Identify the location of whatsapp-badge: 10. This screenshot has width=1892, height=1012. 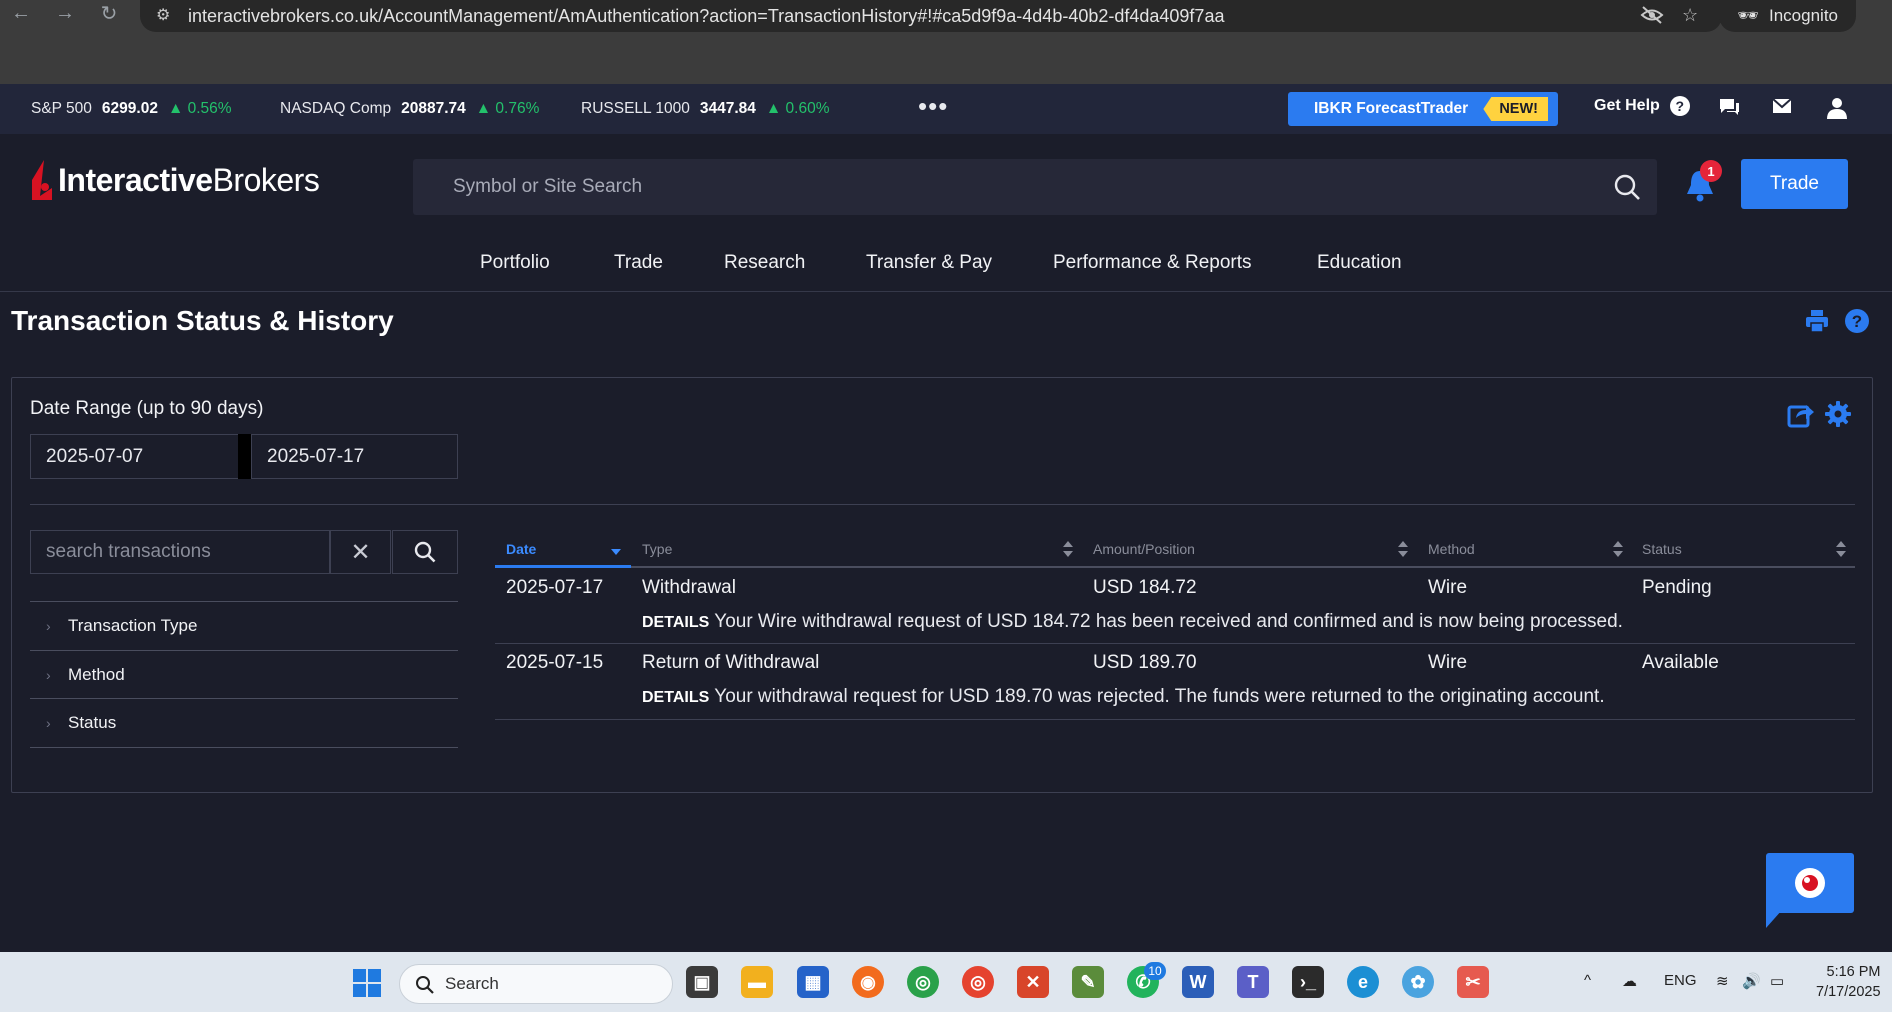
(1155, 971).